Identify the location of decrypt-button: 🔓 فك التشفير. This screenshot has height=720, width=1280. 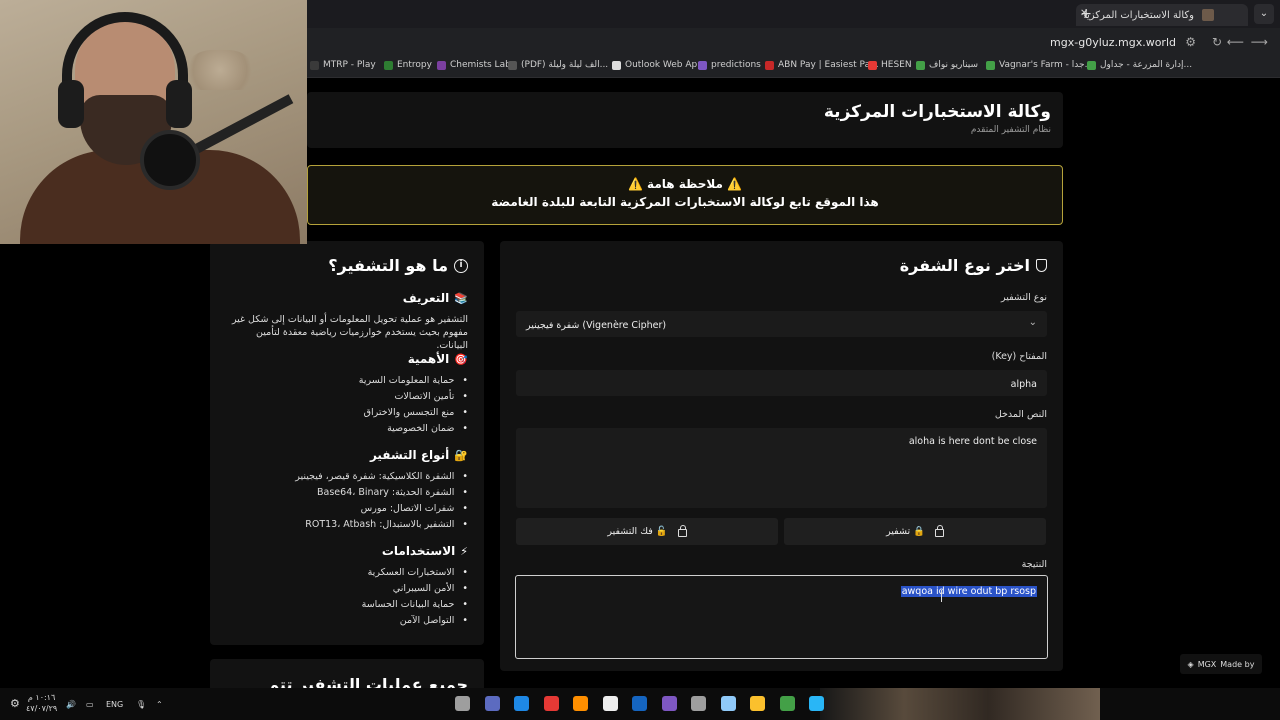
(647, 531).